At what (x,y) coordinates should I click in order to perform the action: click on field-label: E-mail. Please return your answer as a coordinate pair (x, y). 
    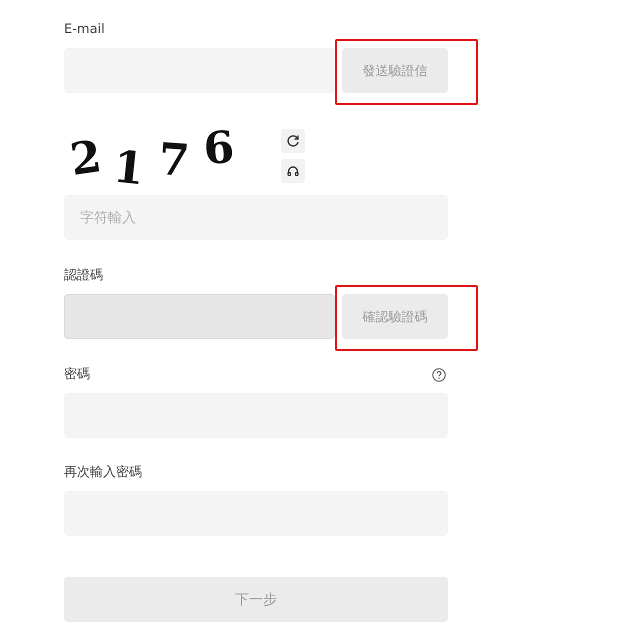
    Looking at the image, I should click on (85, 30).